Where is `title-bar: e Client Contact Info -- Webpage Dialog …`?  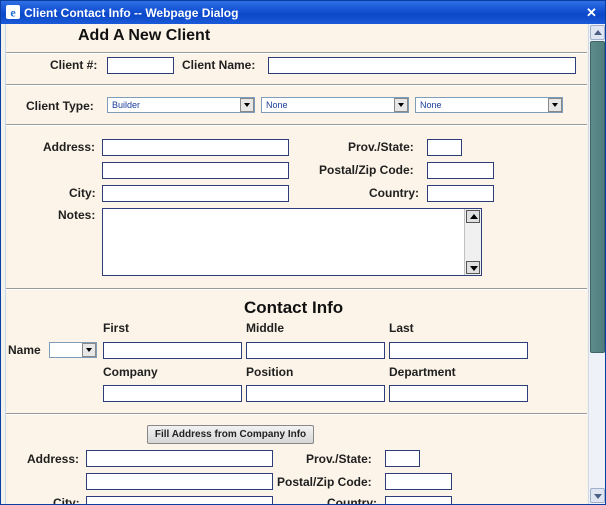
title-bar: e Client Contact Info -- Webpage Dialog … is located at coordinates (303, 12).